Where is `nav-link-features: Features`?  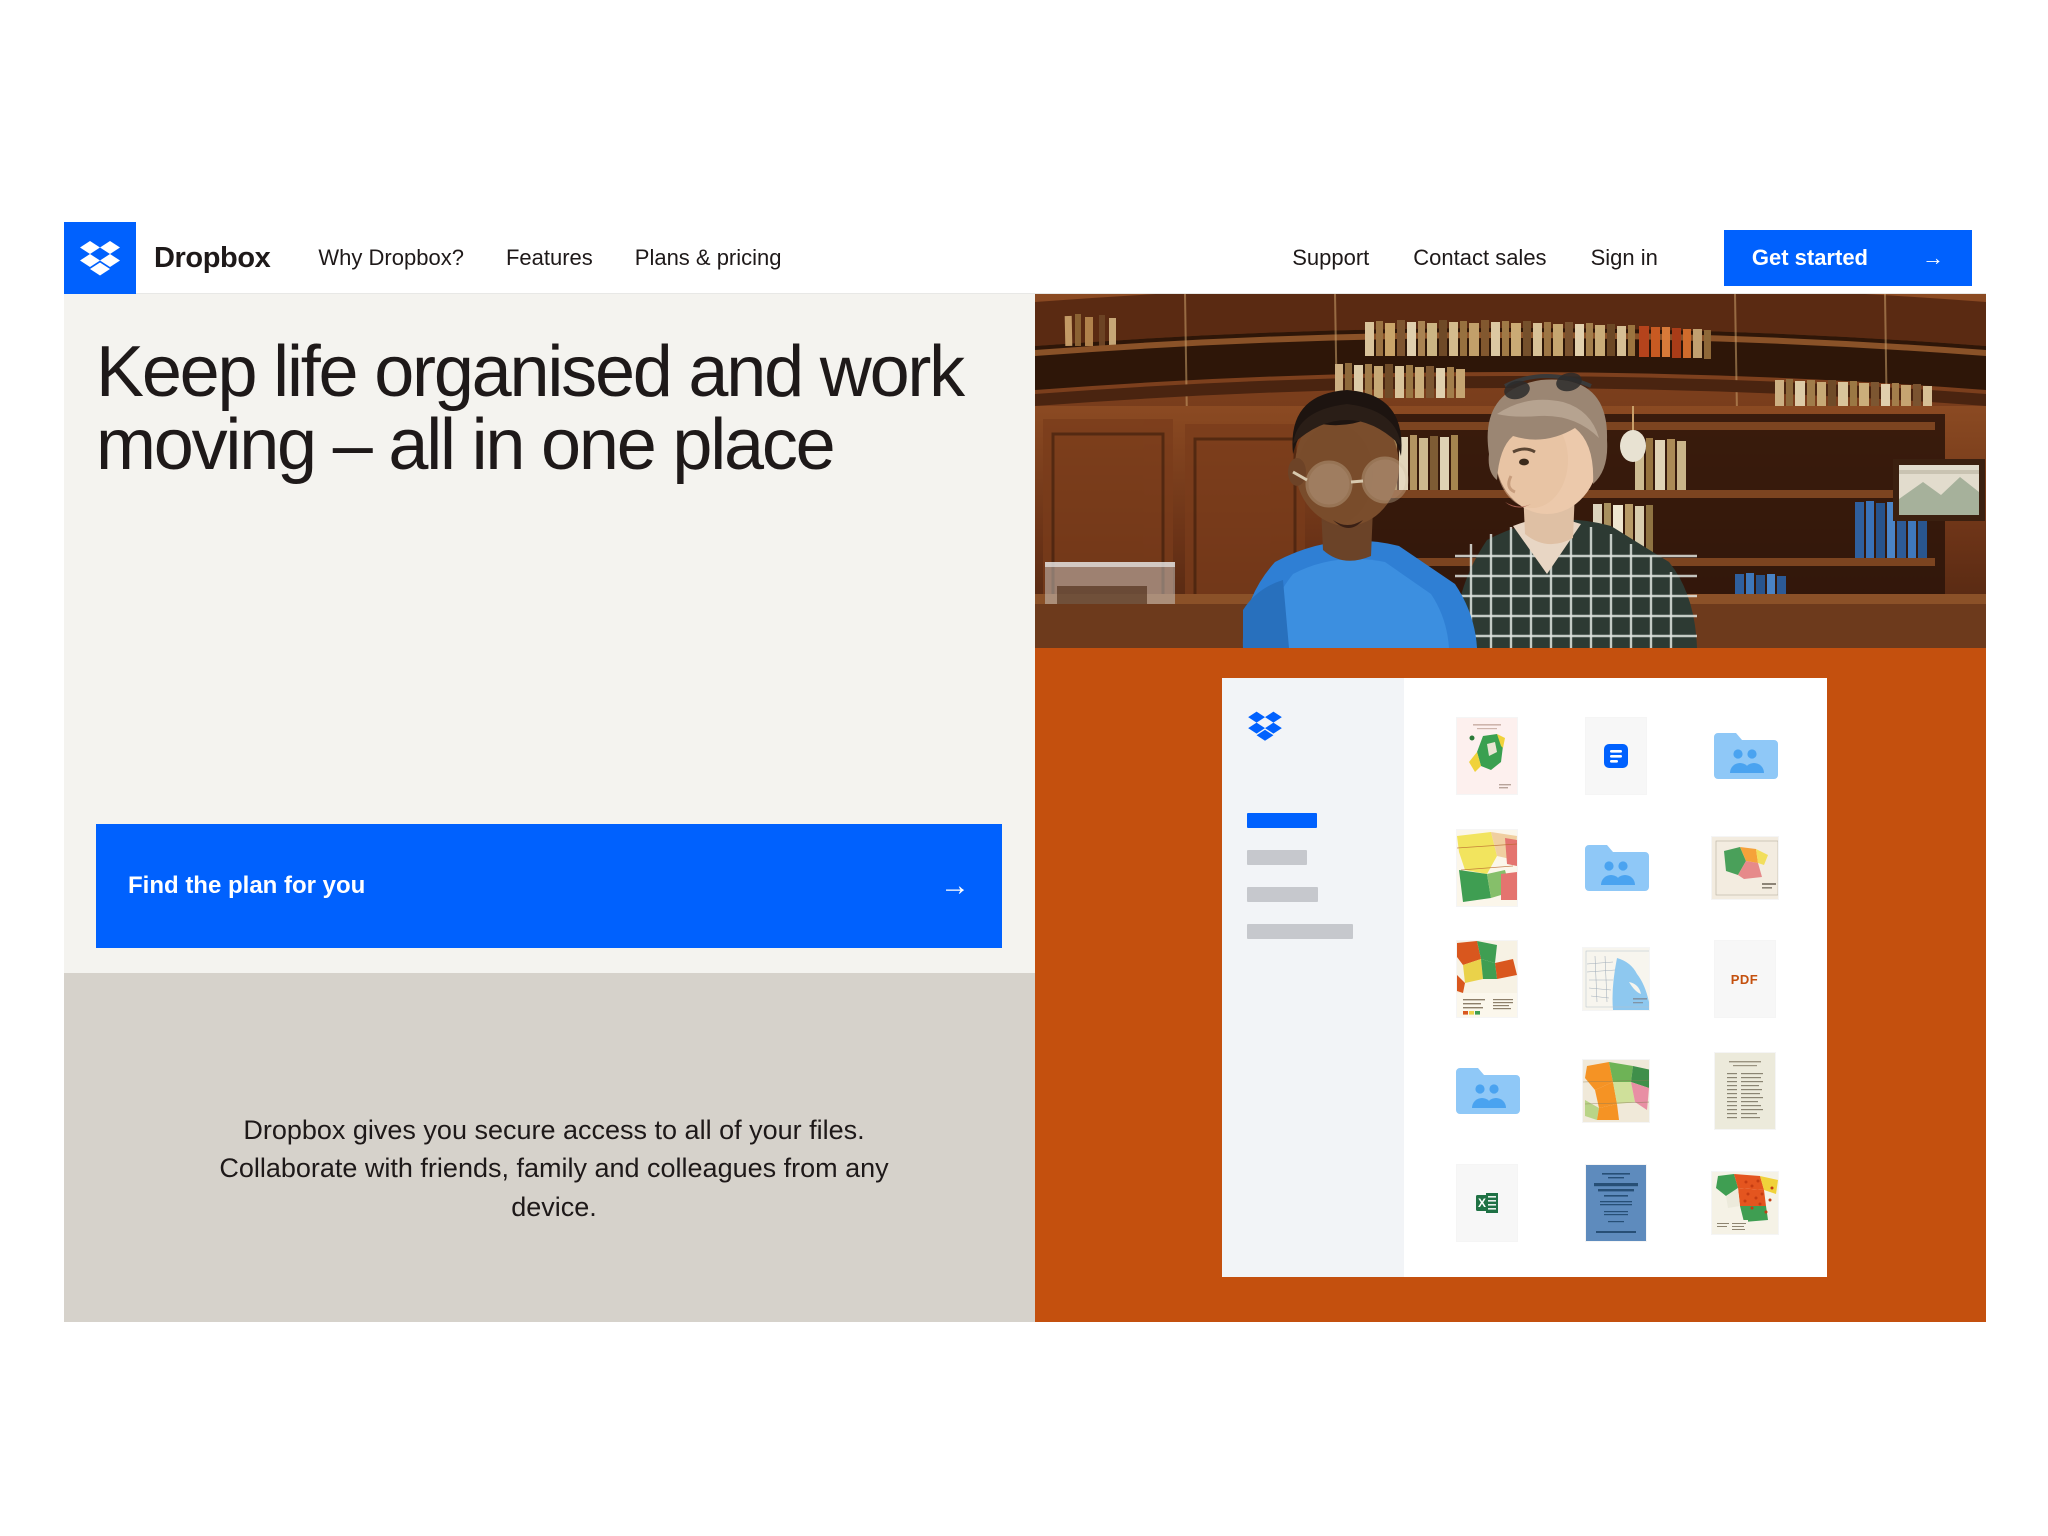 nav-link-features: Features is located at coordinates (549, 258).